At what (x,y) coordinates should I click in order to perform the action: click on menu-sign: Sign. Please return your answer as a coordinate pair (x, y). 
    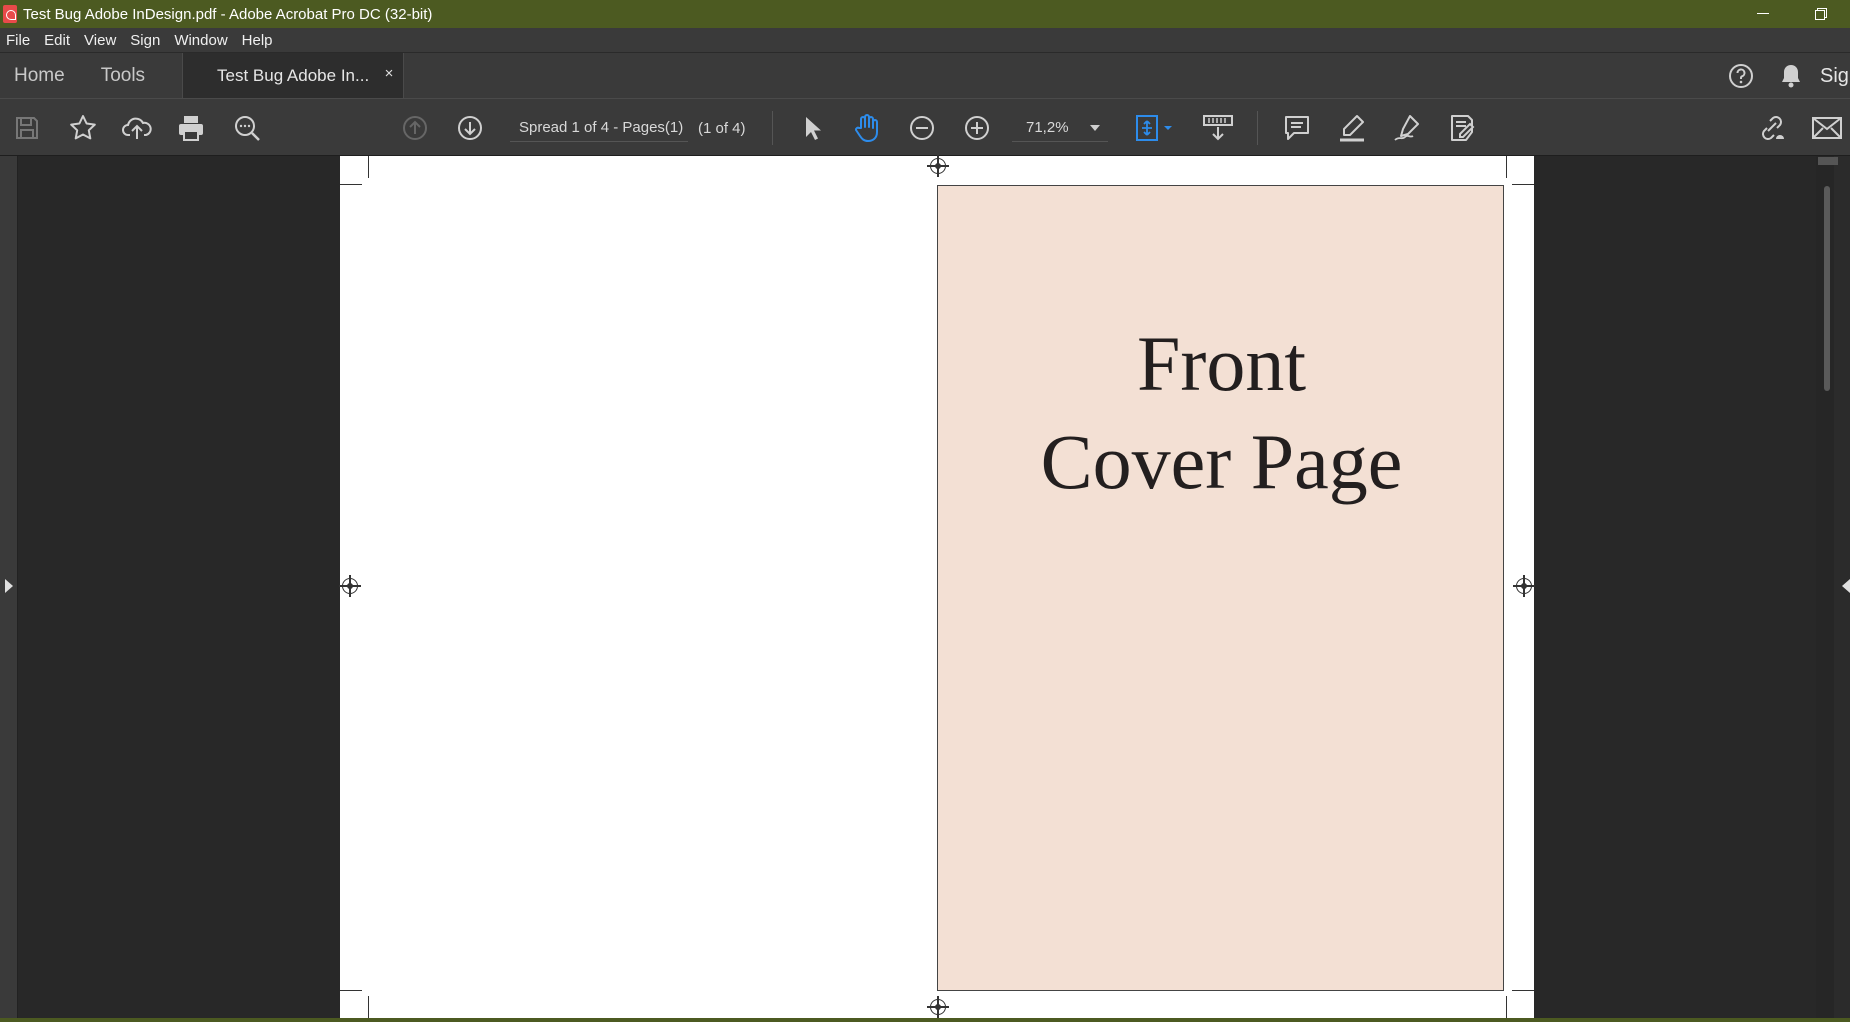
    Looking at the image, I should click on (146, 40).